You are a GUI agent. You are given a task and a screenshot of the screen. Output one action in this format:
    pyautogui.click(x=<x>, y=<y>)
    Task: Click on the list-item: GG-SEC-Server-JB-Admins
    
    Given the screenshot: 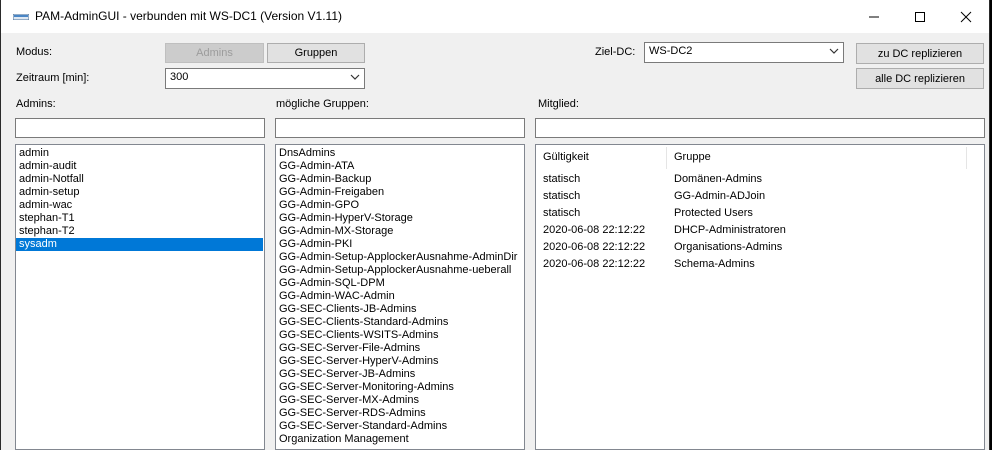 What is the action you would take?
    pyautogui.click(x=400, y=374)
    